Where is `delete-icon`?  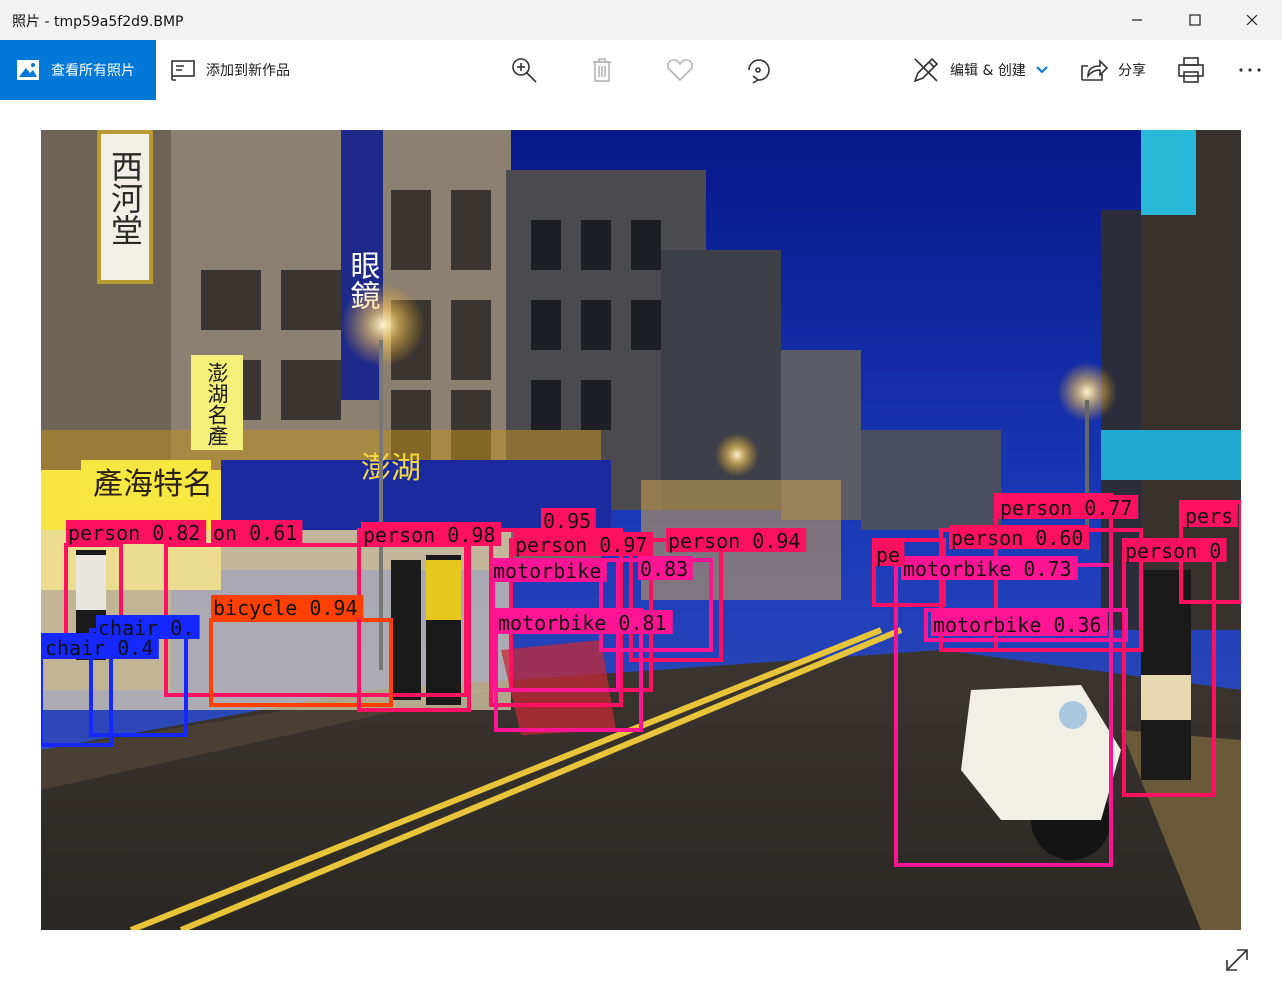 delete-icon is located at coordinates (602, 70).